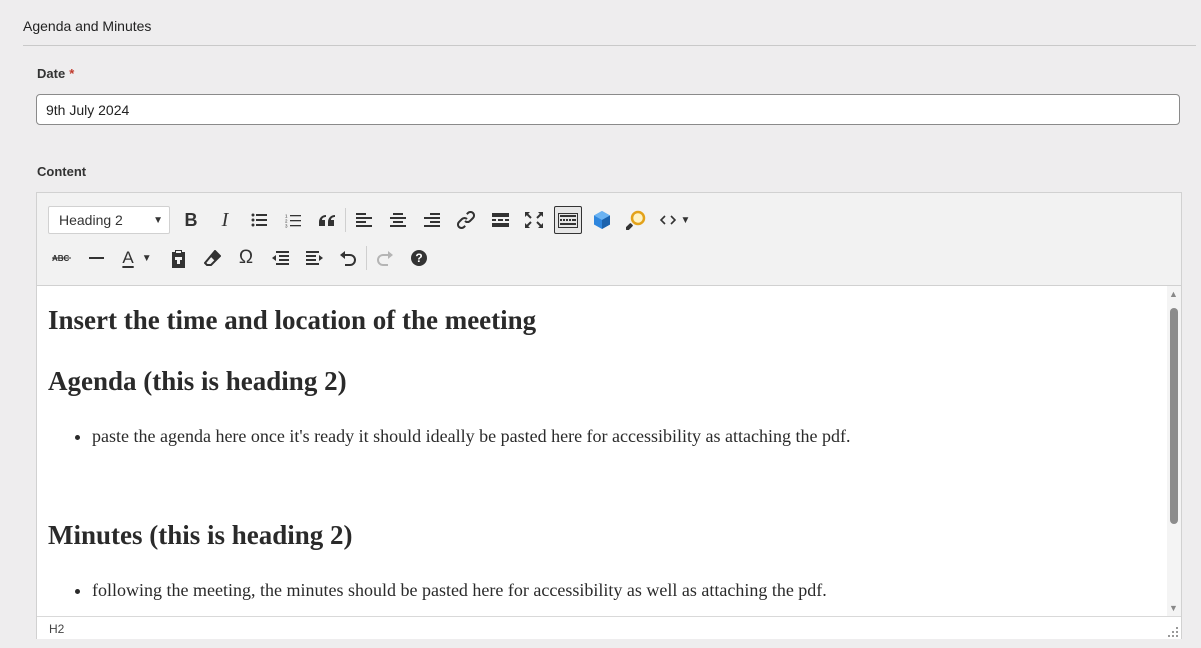 Image resolution: width=1201 pixels, height=648 pixels. What do you see at coordinates (128, 257) in the screenshot?
I see `text-color-icon: A` at bounding box center [128, 257].